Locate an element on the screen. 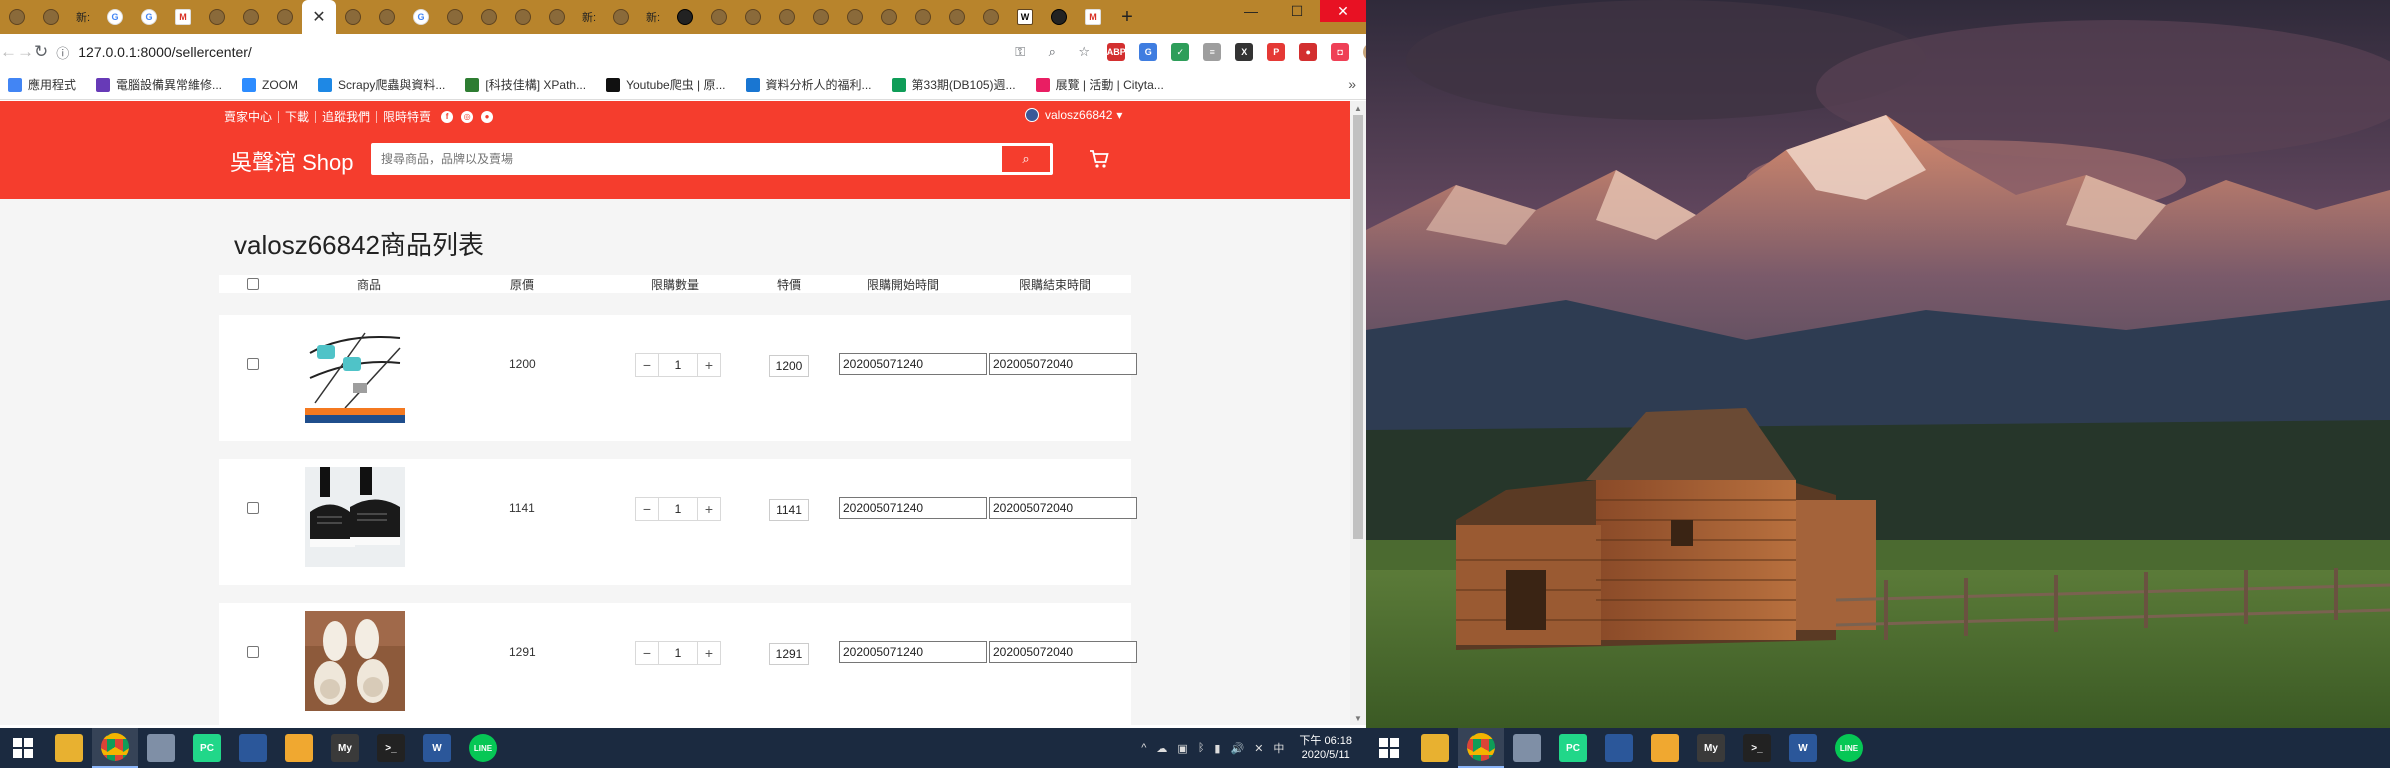  instagram-icon: ◎ is located at coordinates (467, 116).